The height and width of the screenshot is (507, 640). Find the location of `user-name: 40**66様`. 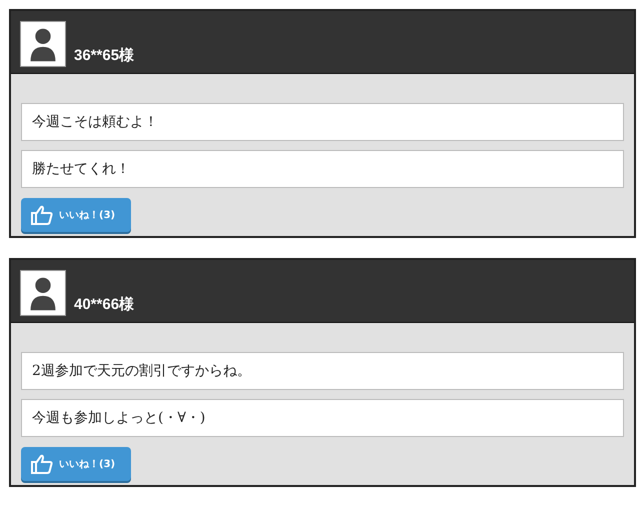

user-name: 40**66様 is located at coordinates (104, 304).